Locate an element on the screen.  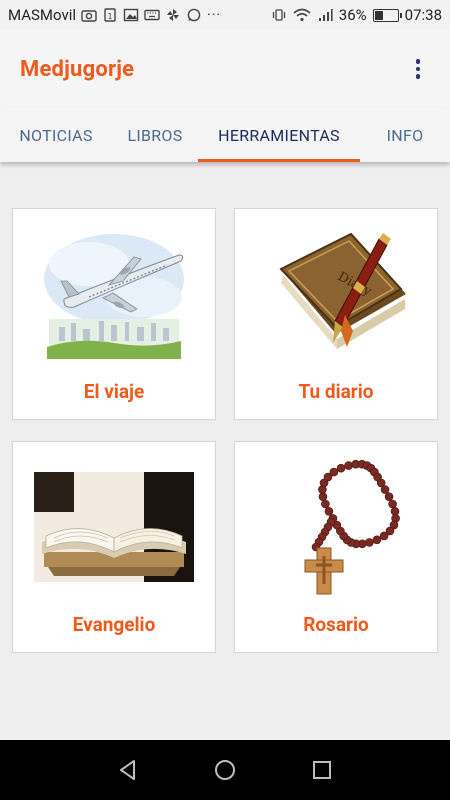
card-evangelio: Evangelio is located at coordinates (114, 547).